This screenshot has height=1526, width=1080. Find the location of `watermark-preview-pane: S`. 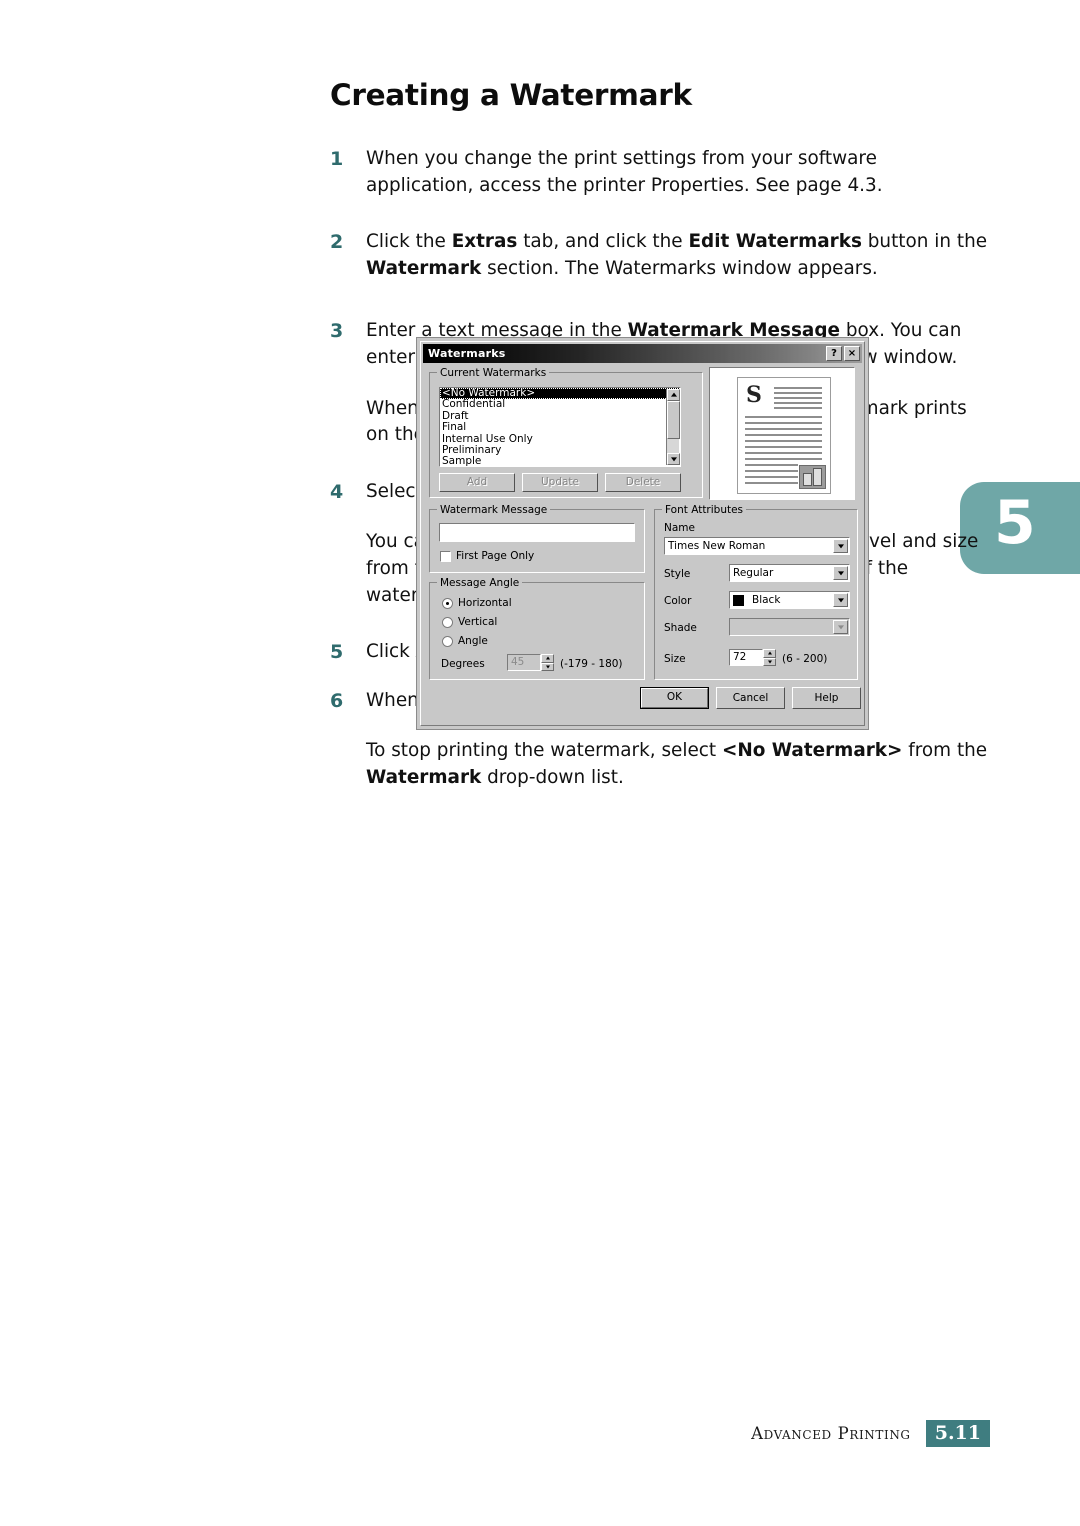

watermark-preview-pane: S is located at coordinates (782, 433).